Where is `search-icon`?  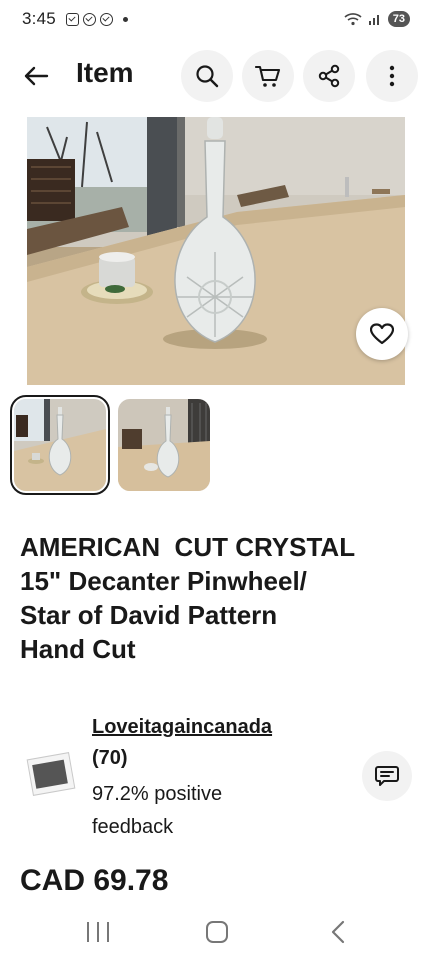 search-icon is located at coordinates (207, 76).